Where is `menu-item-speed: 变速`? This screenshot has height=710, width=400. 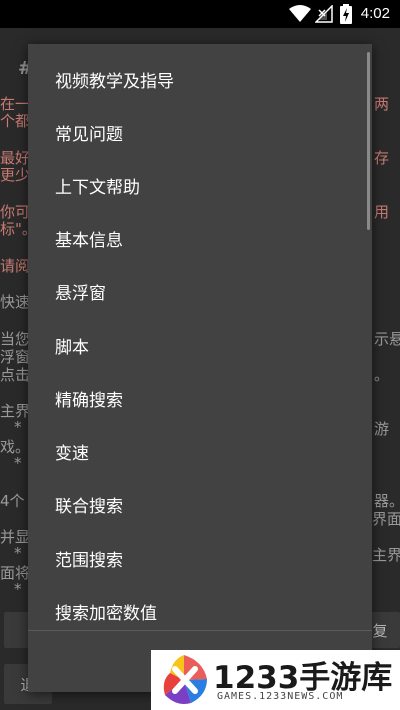
menu-item-speed: 变速 is located at coordinates (200, 451).